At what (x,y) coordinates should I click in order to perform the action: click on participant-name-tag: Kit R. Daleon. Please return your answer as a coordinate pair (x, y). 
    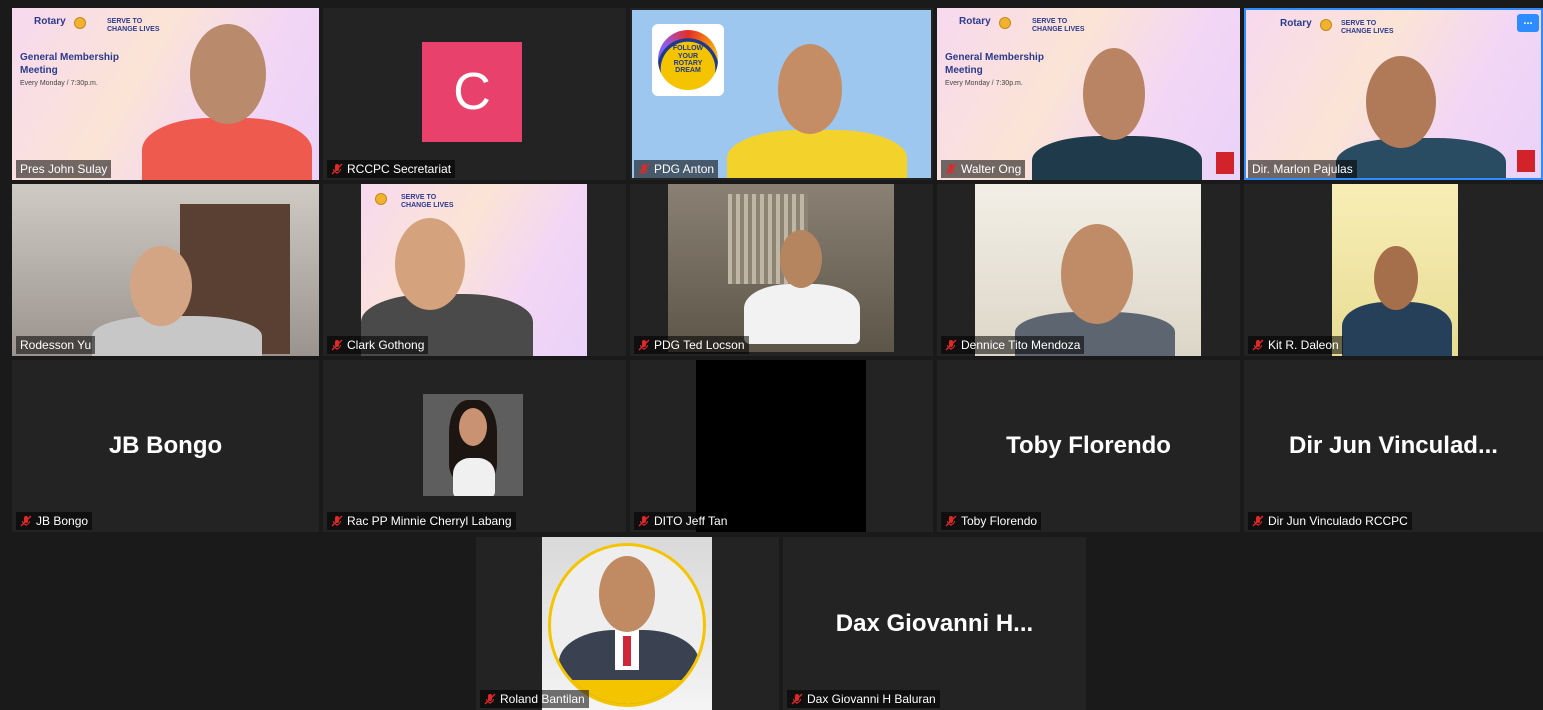
    Looking at the image, I should click on (1295, 345).